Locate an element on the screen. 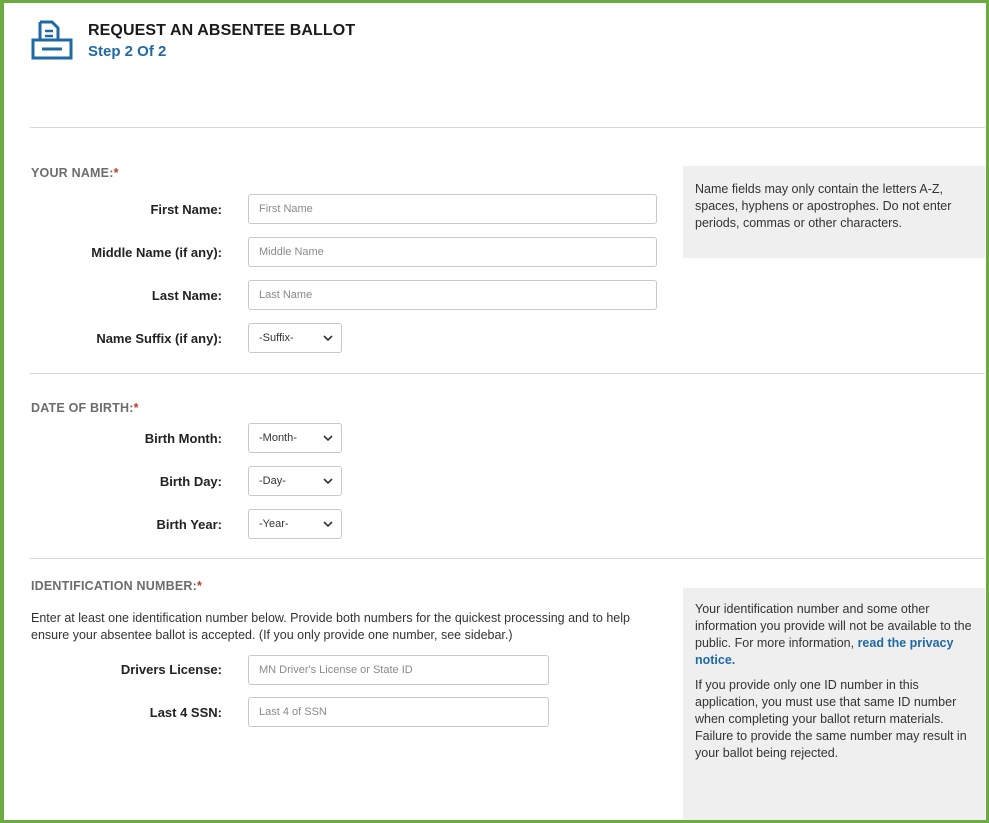  ballot-box-icon is located at coordinates (52, 40).